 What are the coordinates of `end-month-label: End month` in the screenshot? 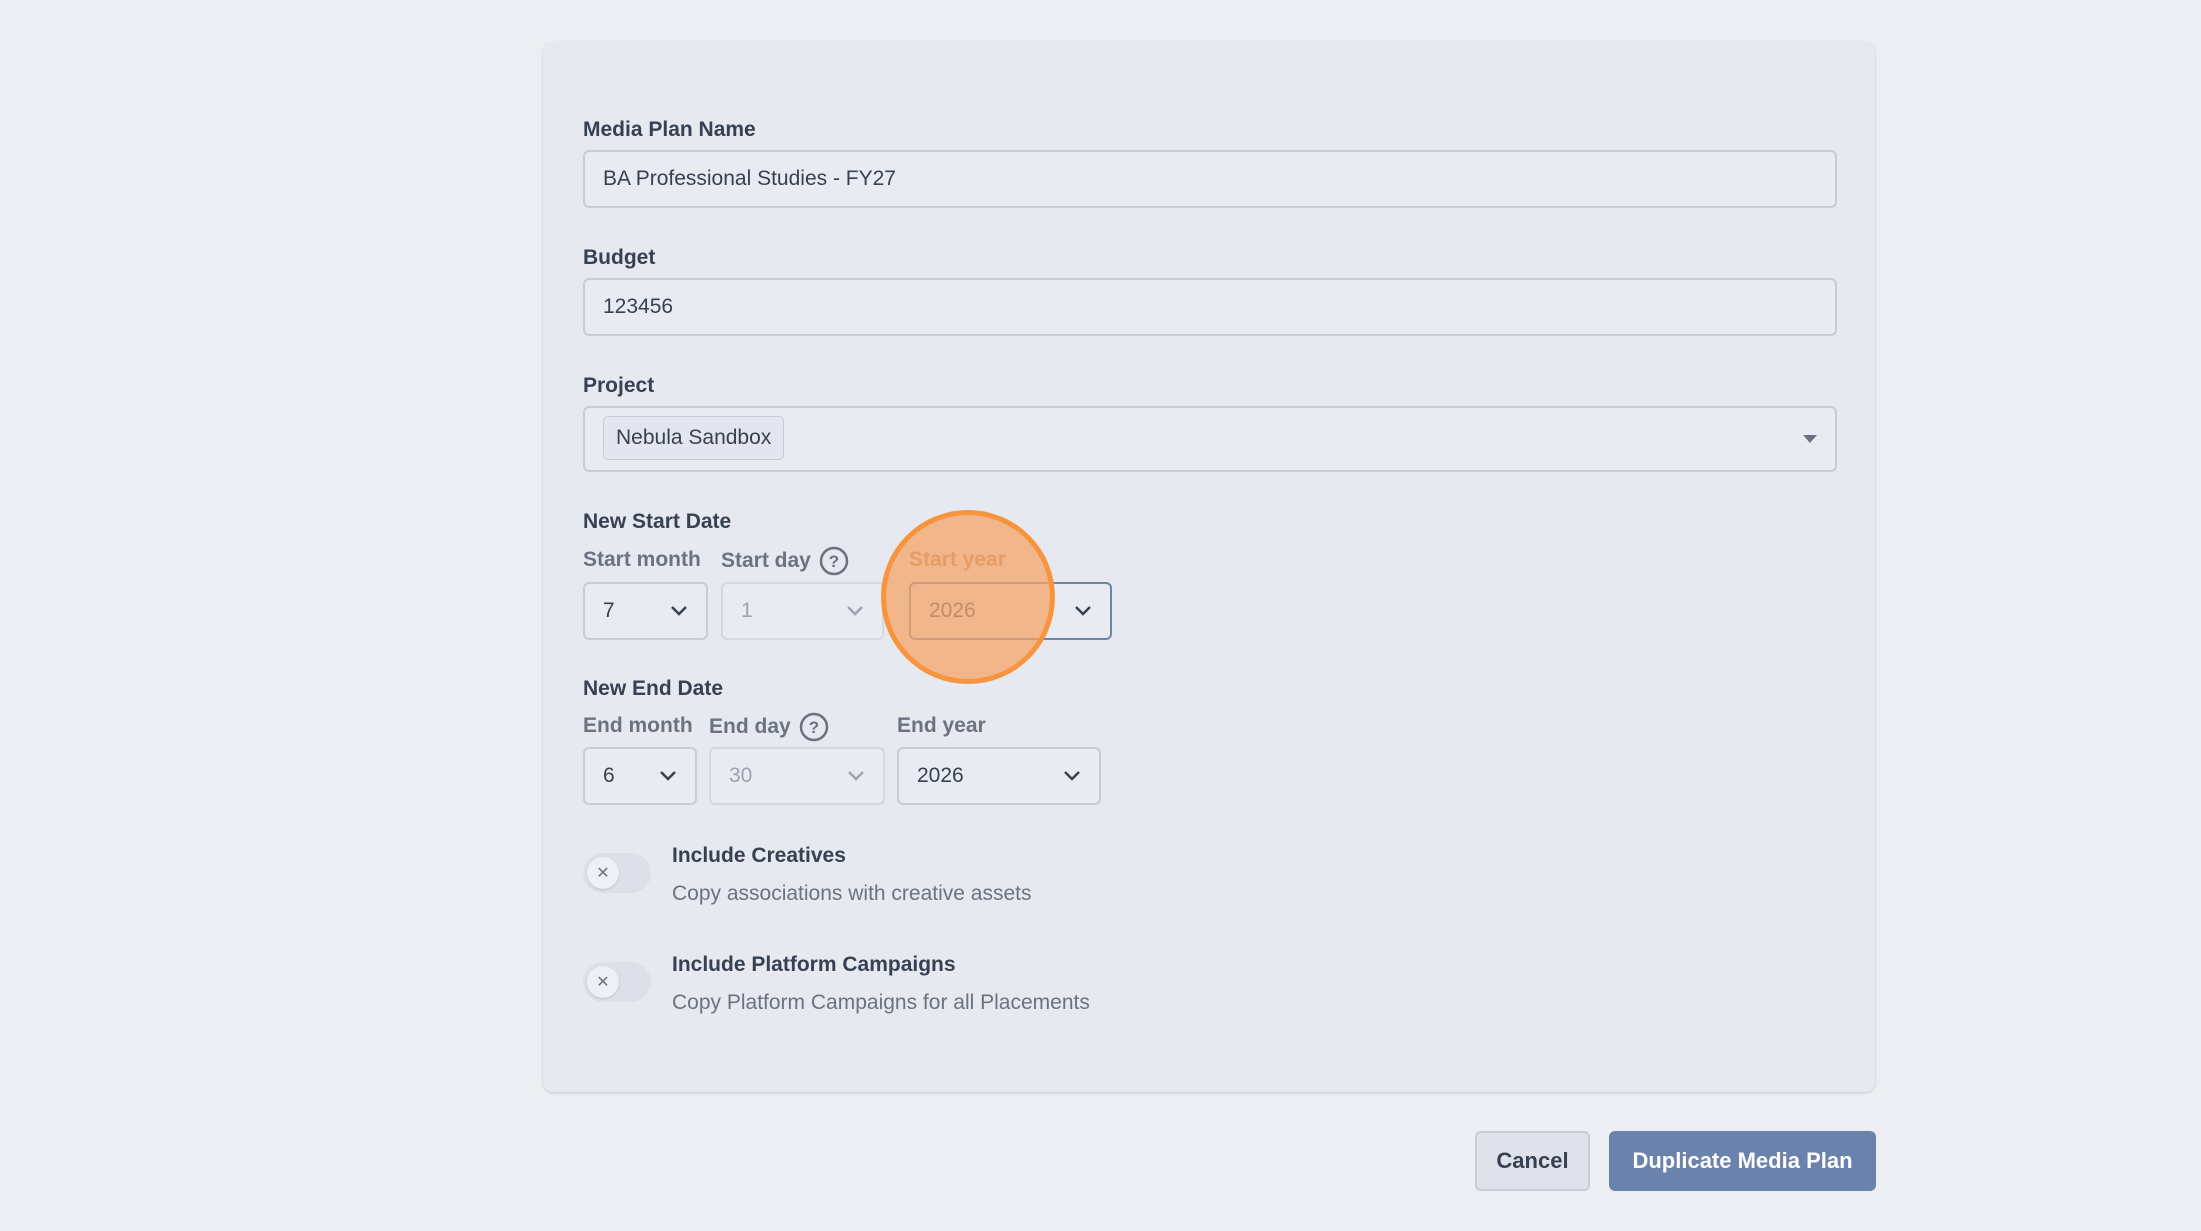 It's located at (638, 726).